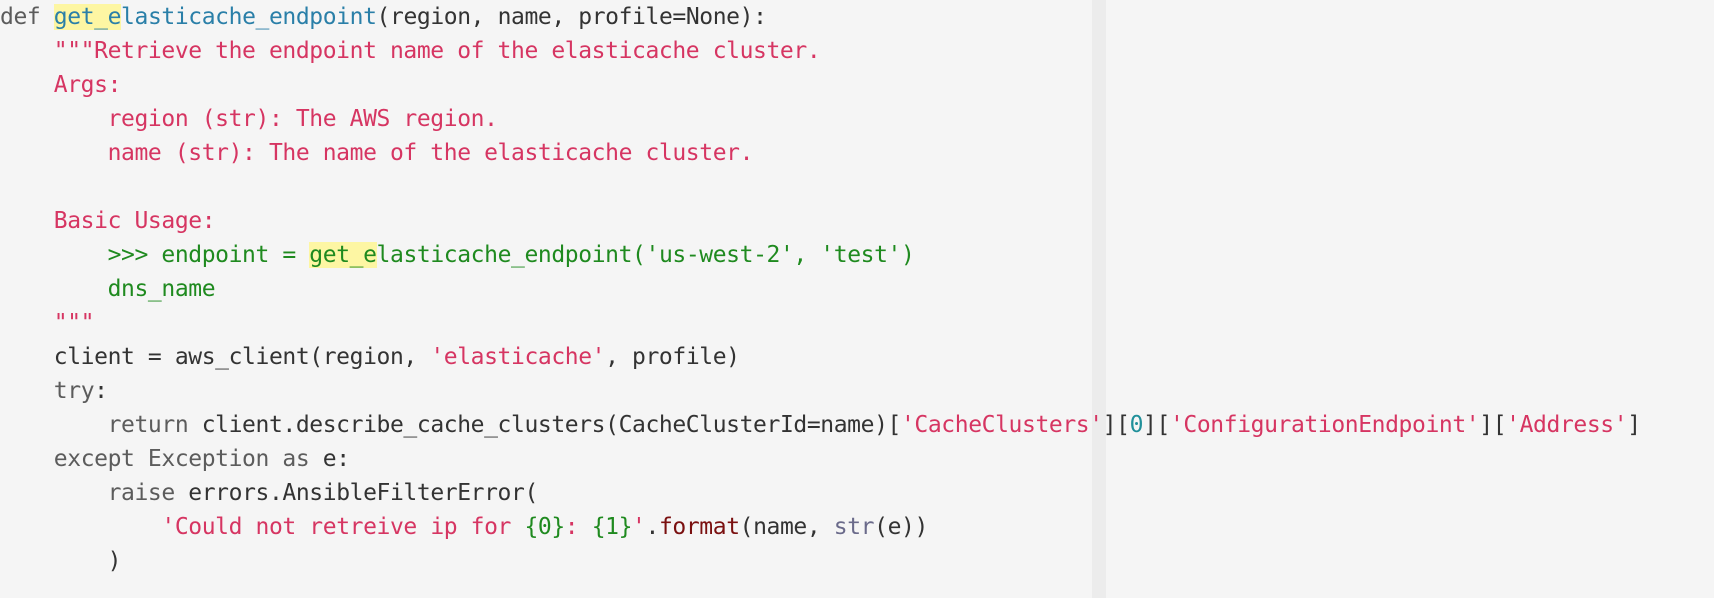 This screenshot has height=598, width=1714. I want to click on code-token: Args:, so click(61, 85).